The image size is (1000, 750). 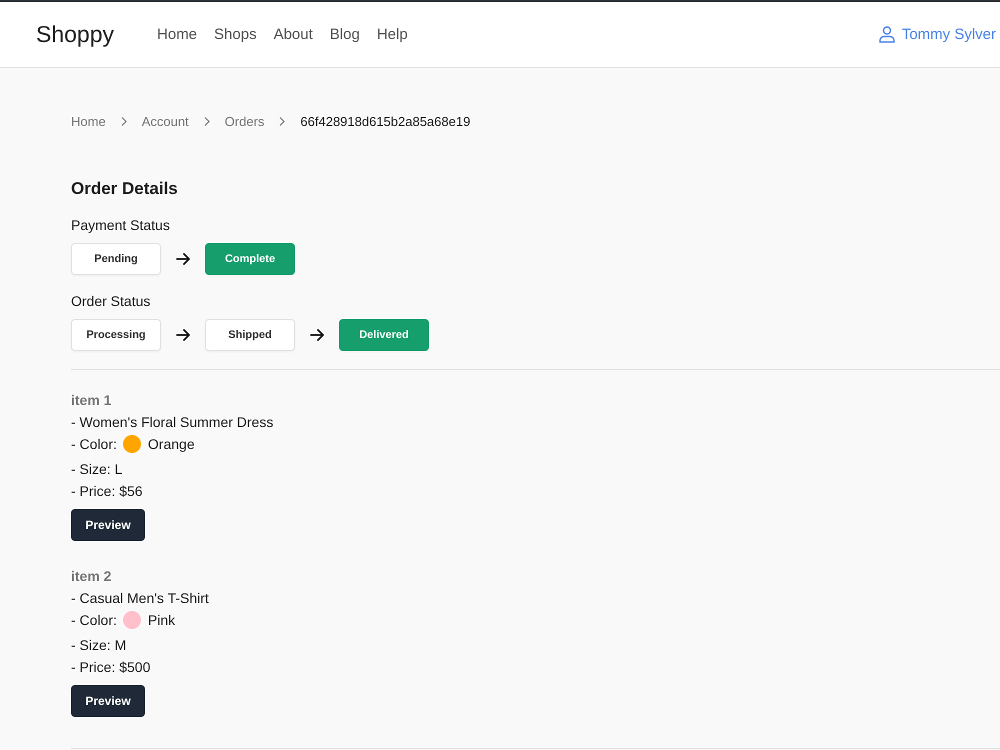 What do you see at coordinates (392, 34) in the screenshot?
I see `nav-link: Help` at bounding box center [392, 34].